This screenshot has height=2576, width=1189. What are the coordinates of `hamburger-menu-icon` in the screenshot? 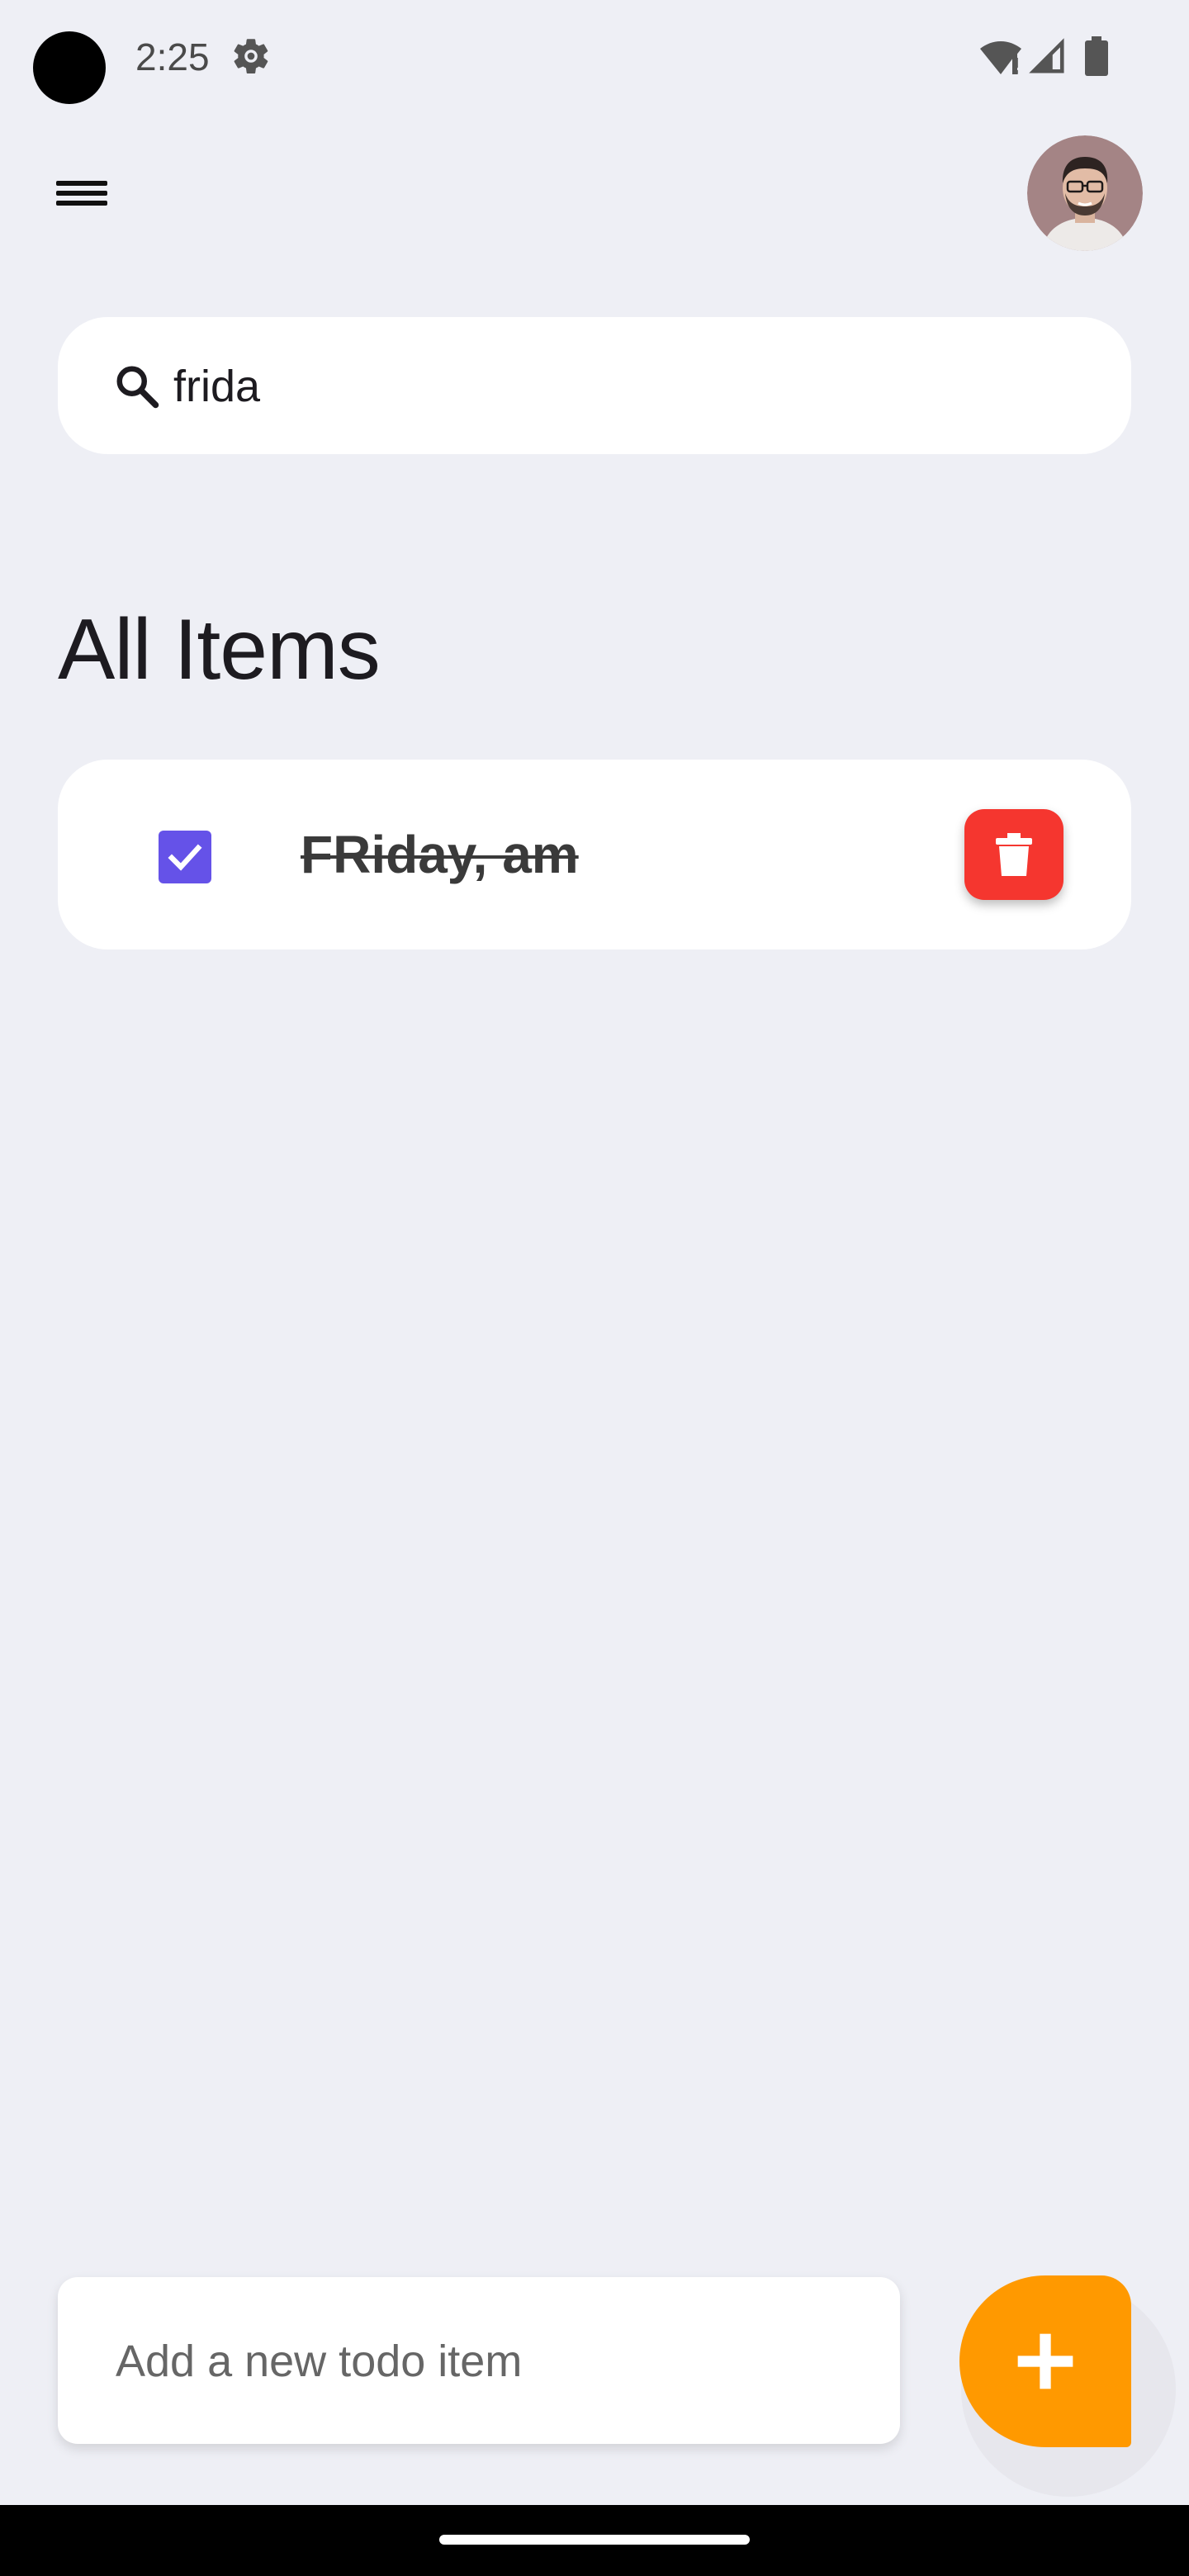 It's located at (81, 193).